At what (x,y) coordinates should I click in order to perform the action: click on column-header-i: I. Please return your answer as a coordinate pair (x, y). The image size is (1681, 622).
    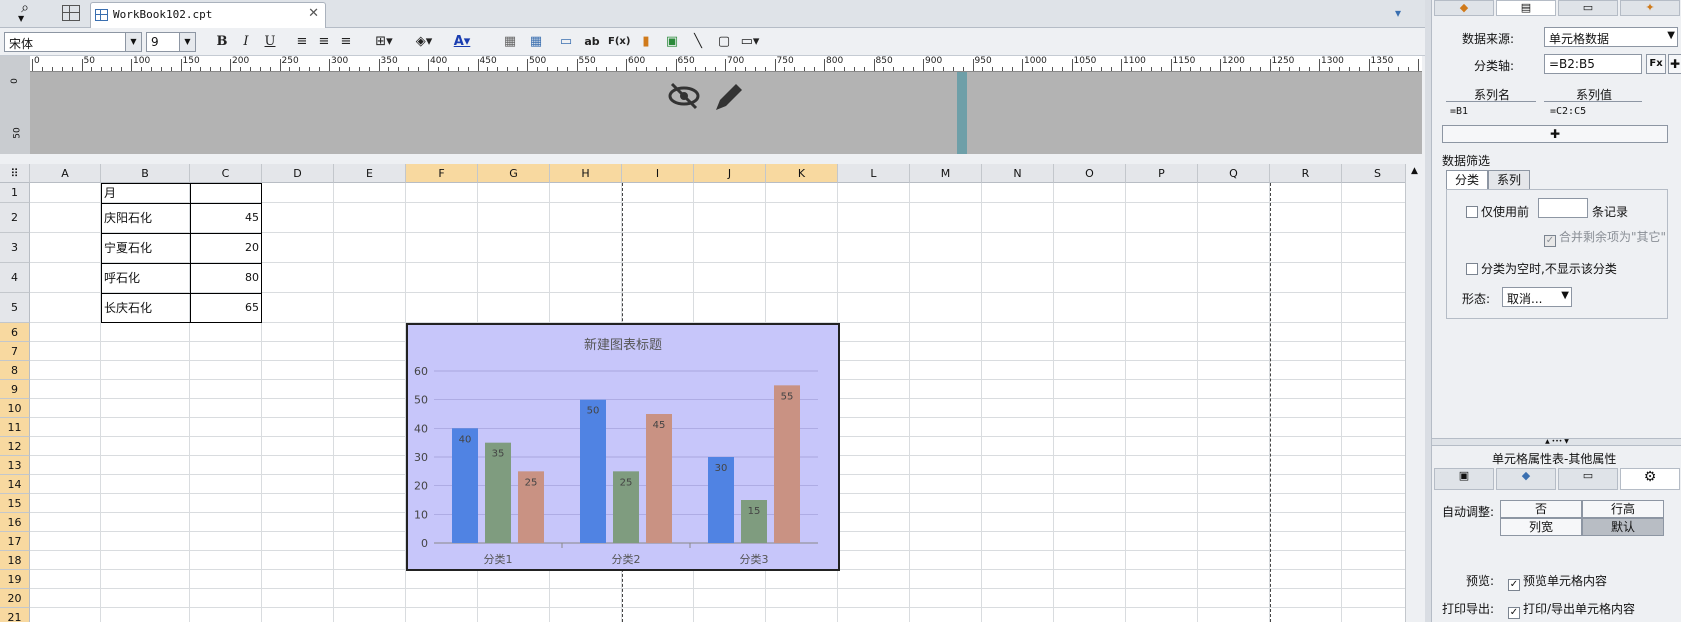
    Looking at the image, I should click on (658, 173).